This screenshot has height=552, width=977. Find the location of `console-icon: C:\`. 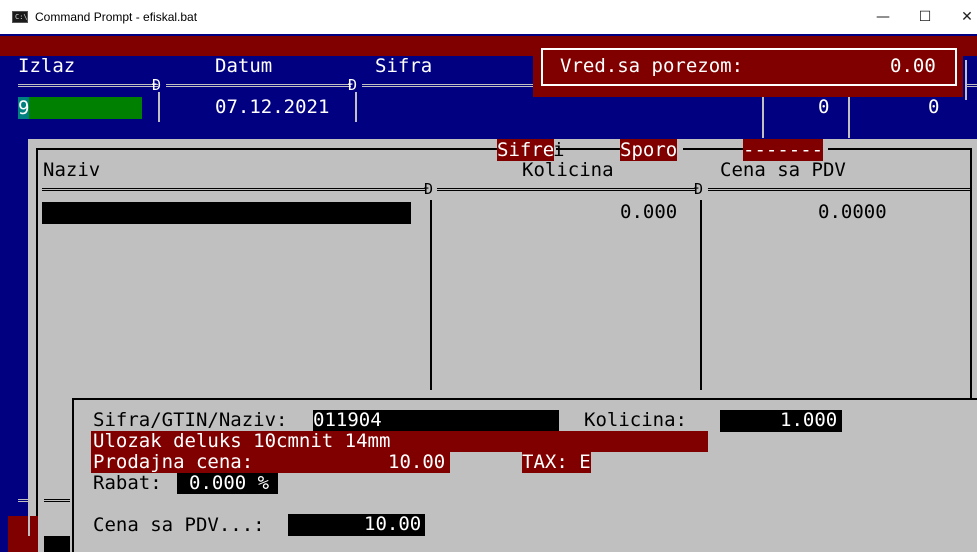

console-icon: C:\ is located at coordinates (20, 17).